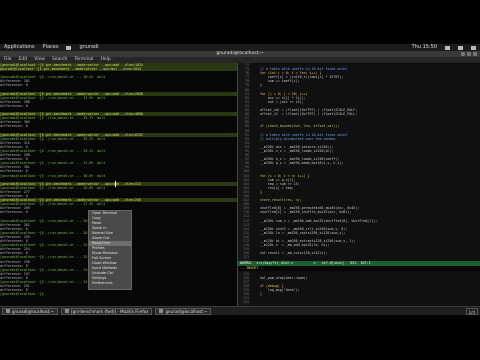  I want to click on clock: Thu 15:50, so click(424, 47).